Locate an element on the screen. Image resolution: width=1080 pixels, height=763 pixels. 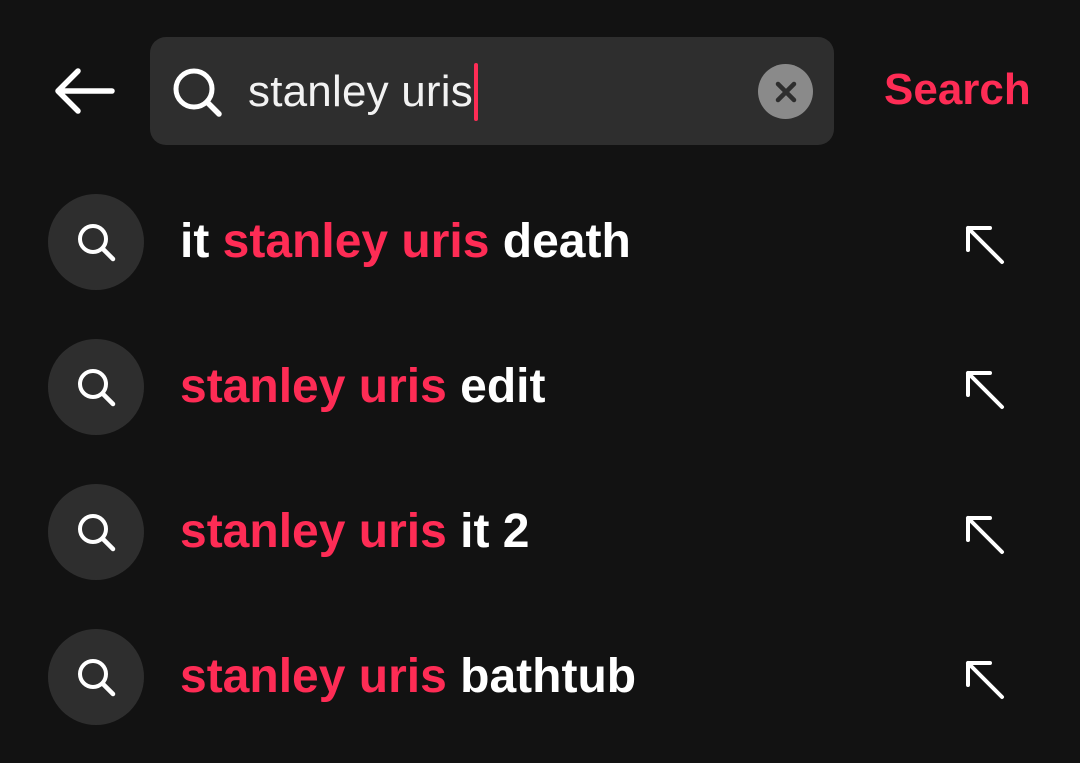
suggestion-text: stanley uris edit is located at coordinates (362, 387).